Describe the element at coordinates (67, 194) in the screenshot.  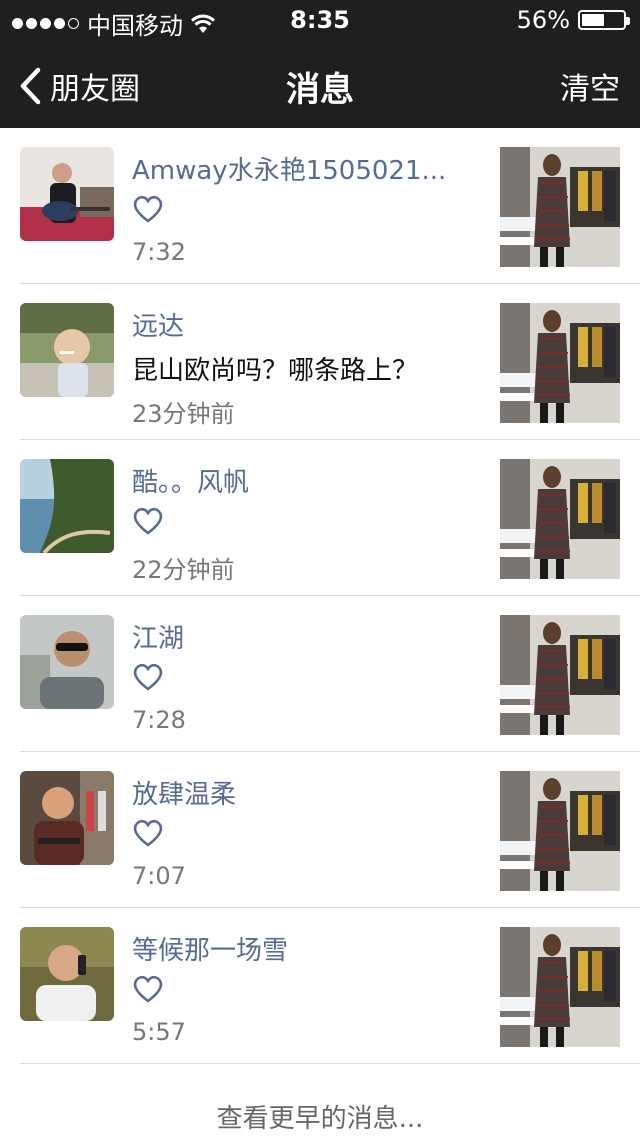
I see `man-with-guitar-avatar` at that location.